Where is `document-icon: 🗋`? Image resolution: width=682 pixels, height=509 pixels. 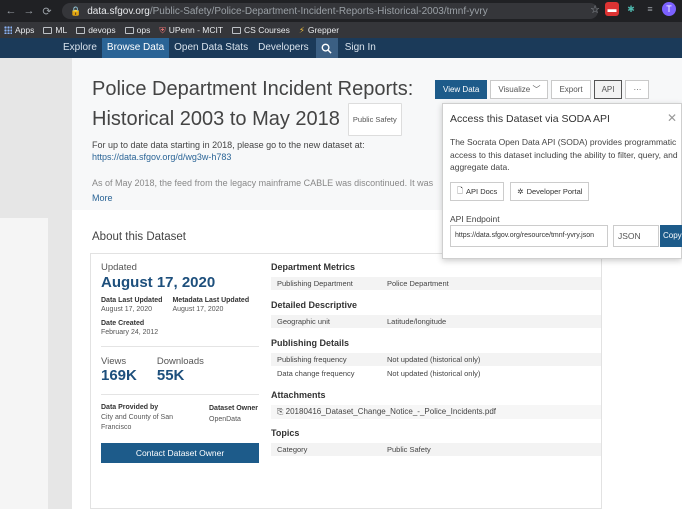 document-icon: 🗋 is located at coordinates (460, 190).